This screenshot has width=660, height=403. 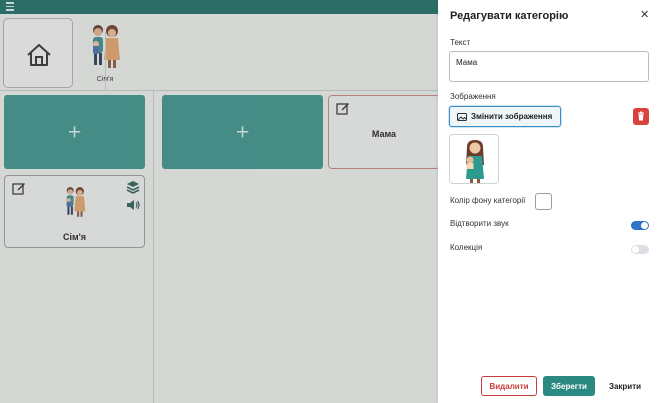 What do you see at coordinates (509, 16) in the screenshot?
I see `panel-title: Редагувати категорію` at bounding box center [509, 16].